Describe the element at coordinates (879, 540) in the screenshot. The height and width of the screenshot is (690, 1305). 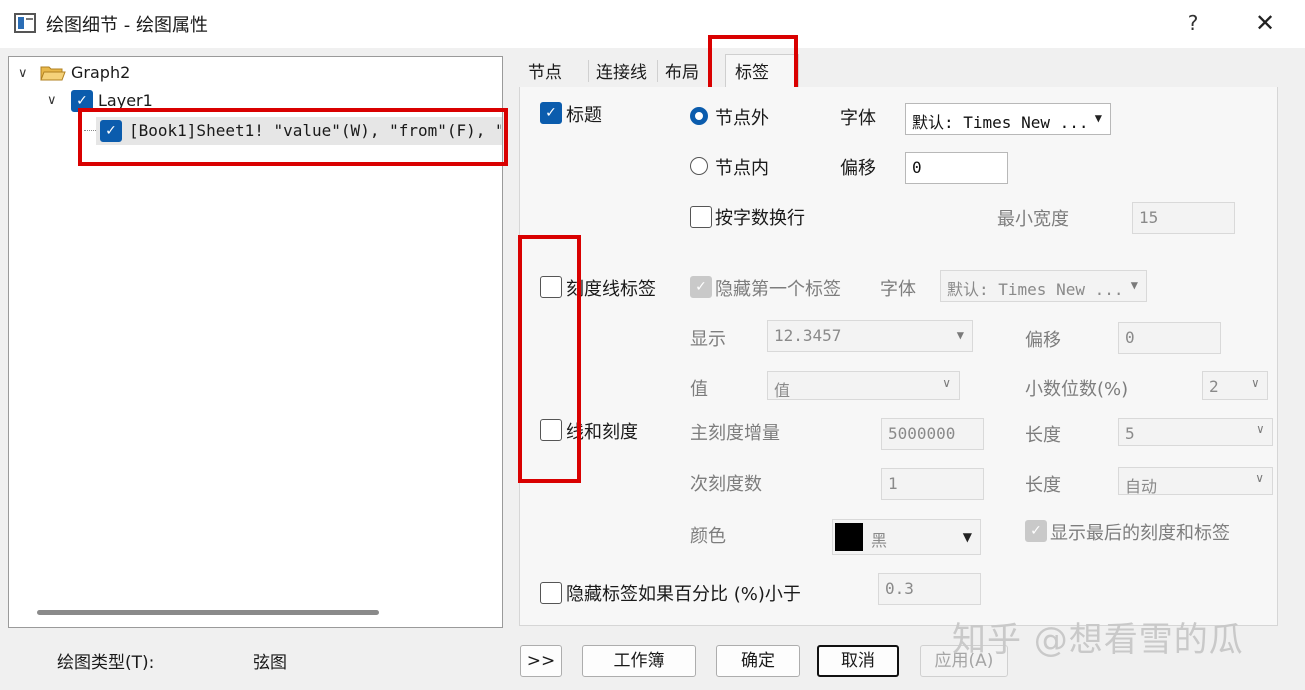
I see `color-dropdown-value: 黑` at that location.